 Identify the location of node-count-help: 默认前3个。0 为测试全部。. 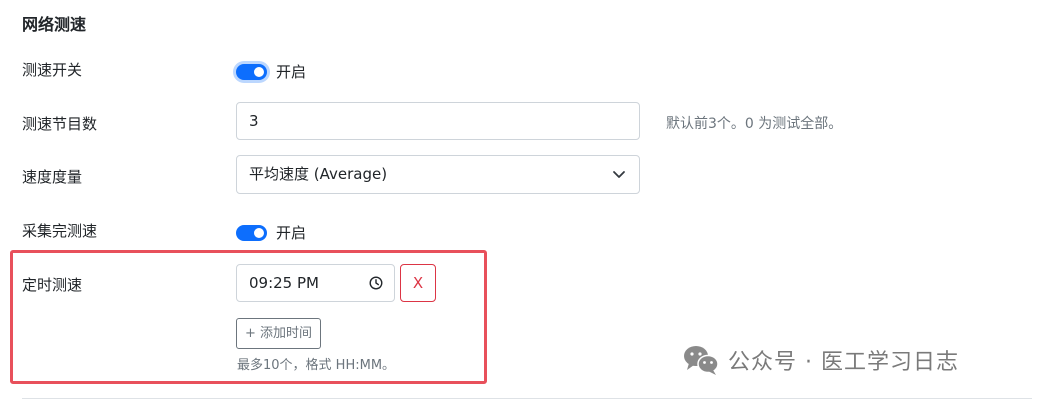
(754, 124).